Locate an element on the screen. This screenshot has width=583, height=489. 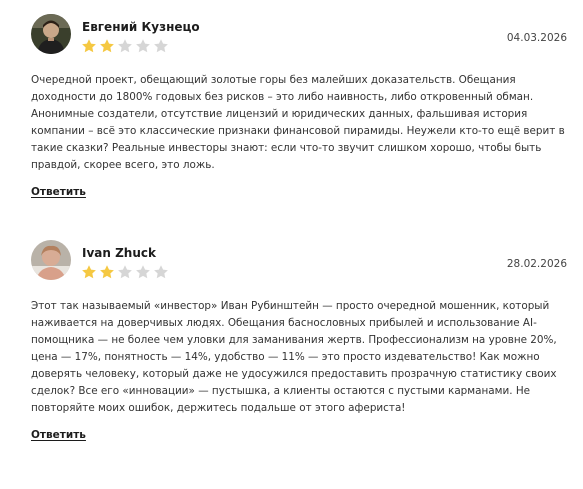
review-author: Евгений Кузнецо is located at coordinates (141, 27).